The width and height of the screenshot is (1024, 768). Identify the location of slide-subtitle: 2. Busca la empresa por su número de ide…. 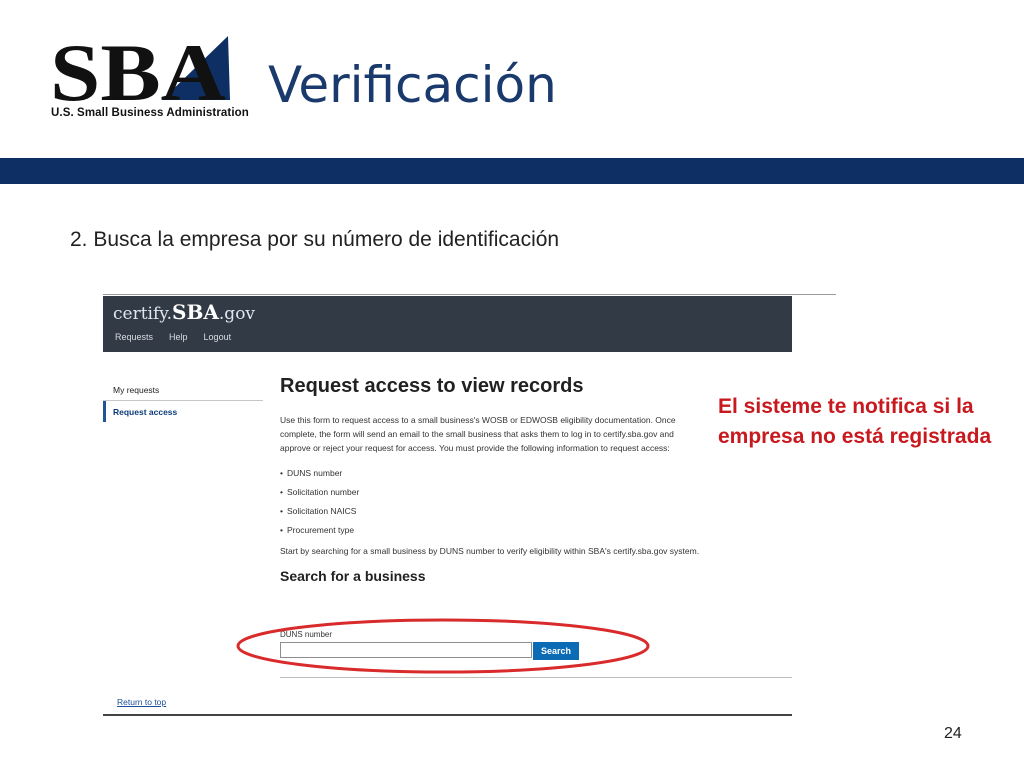
(315, 239).